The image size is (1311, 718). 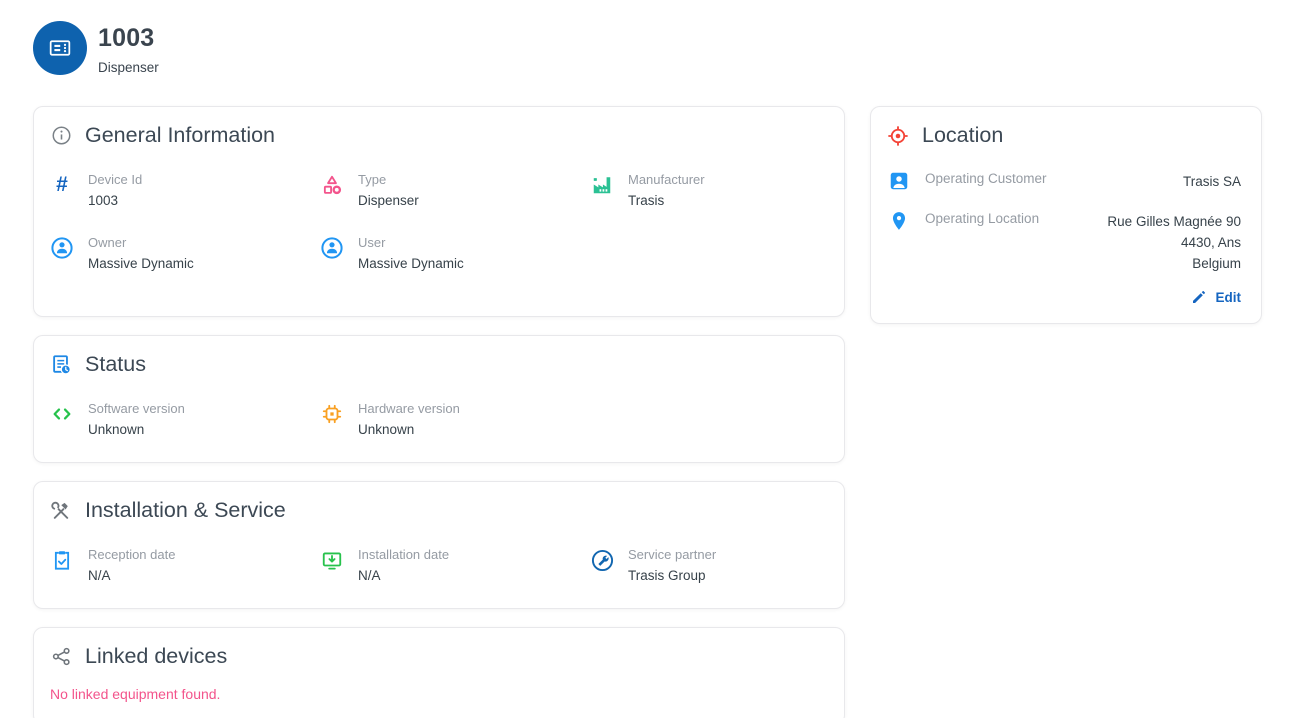 What do you see at coordinates (409, 408) in the screenshot?
I see `field-label: Hardware version` at bounding box center [409, 408].